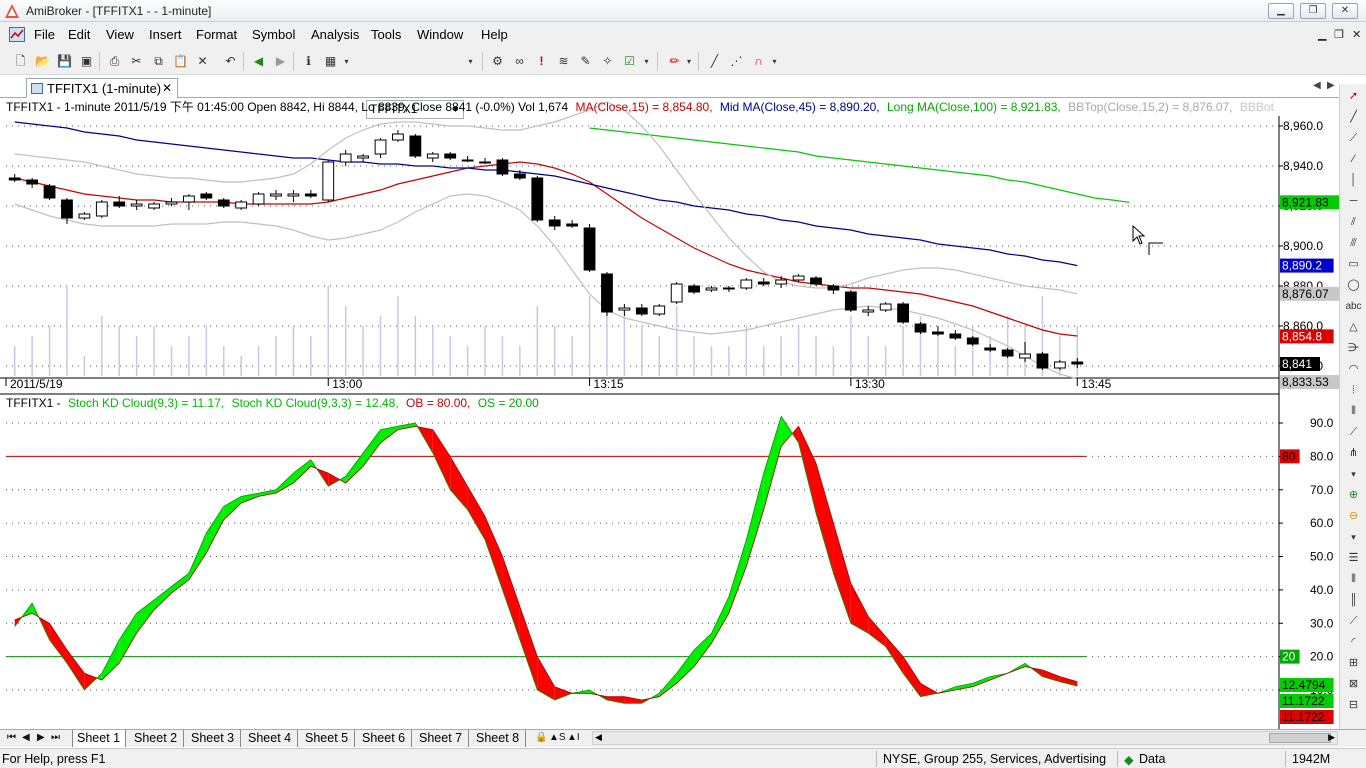  Describe the element at coordinates (1353, 369) in the screenshot. I see `arc-icon: ◠` at that location.